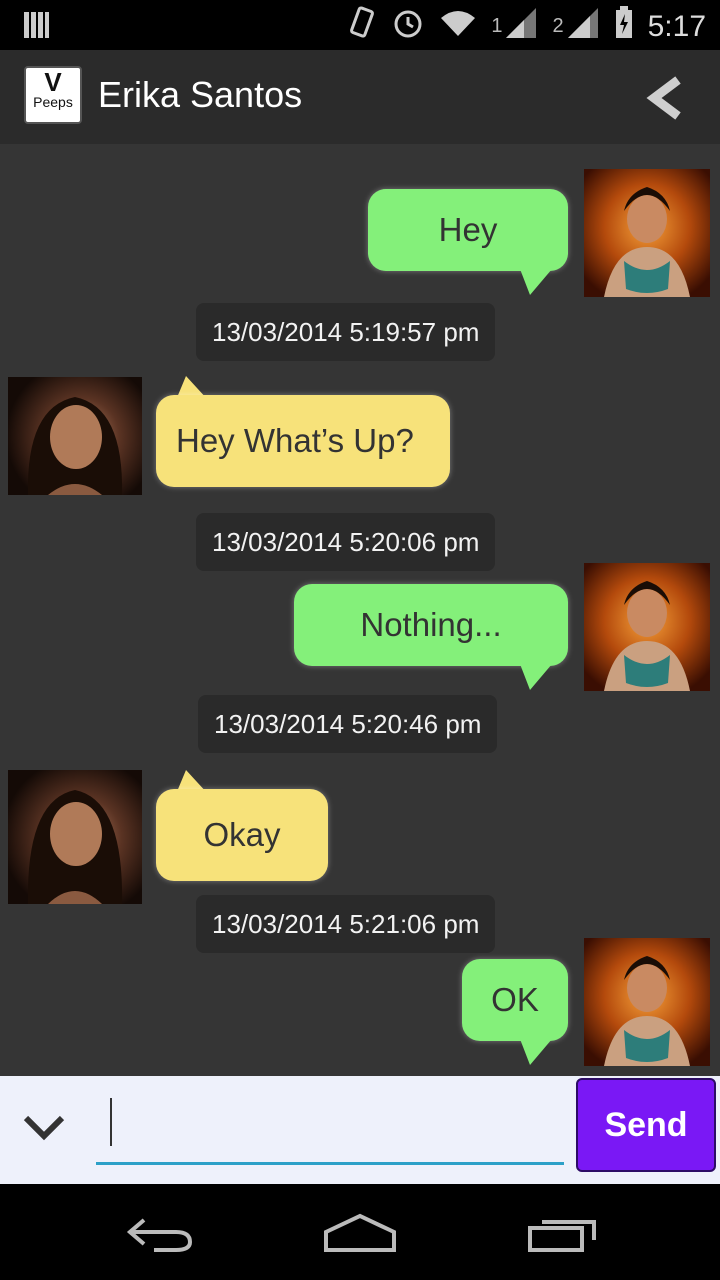 The image size is (720, 1280). I want to click on battery-charging-icon, so click(624, 26).